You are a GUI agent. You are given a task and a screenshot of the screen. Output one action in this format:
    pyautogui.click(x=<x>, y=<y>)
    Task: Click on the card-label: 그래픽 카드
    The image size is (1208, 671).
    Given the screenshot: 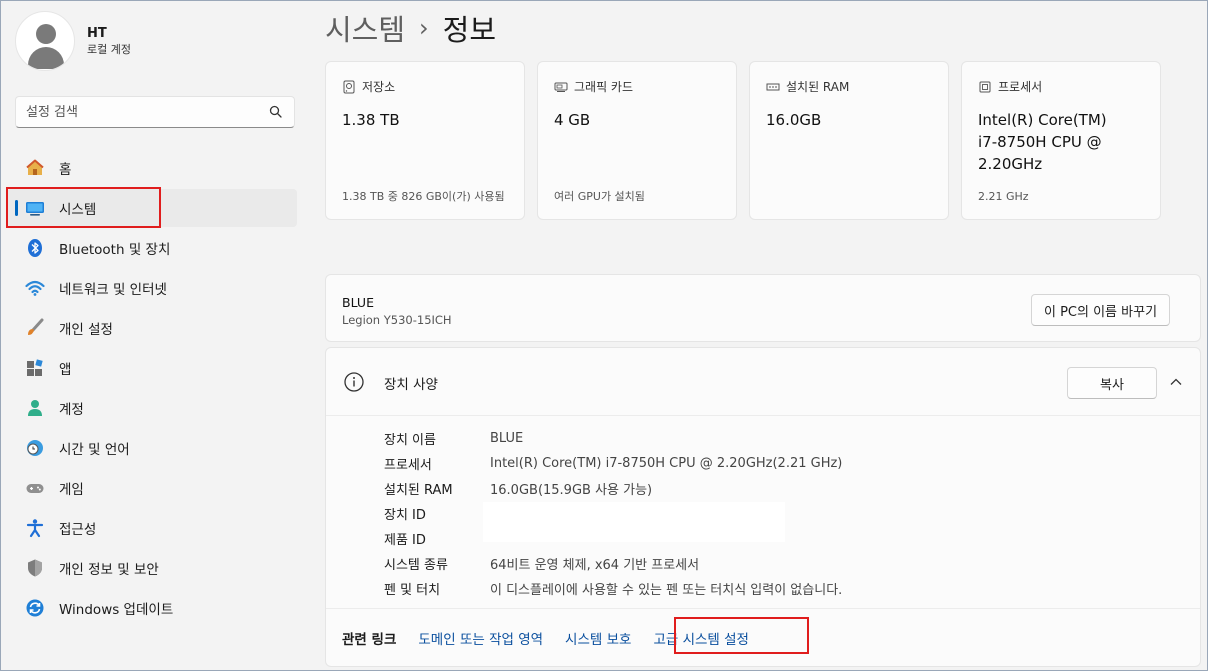 What is the action you would take?
    pyautogui.click(x=604, y=87)
    